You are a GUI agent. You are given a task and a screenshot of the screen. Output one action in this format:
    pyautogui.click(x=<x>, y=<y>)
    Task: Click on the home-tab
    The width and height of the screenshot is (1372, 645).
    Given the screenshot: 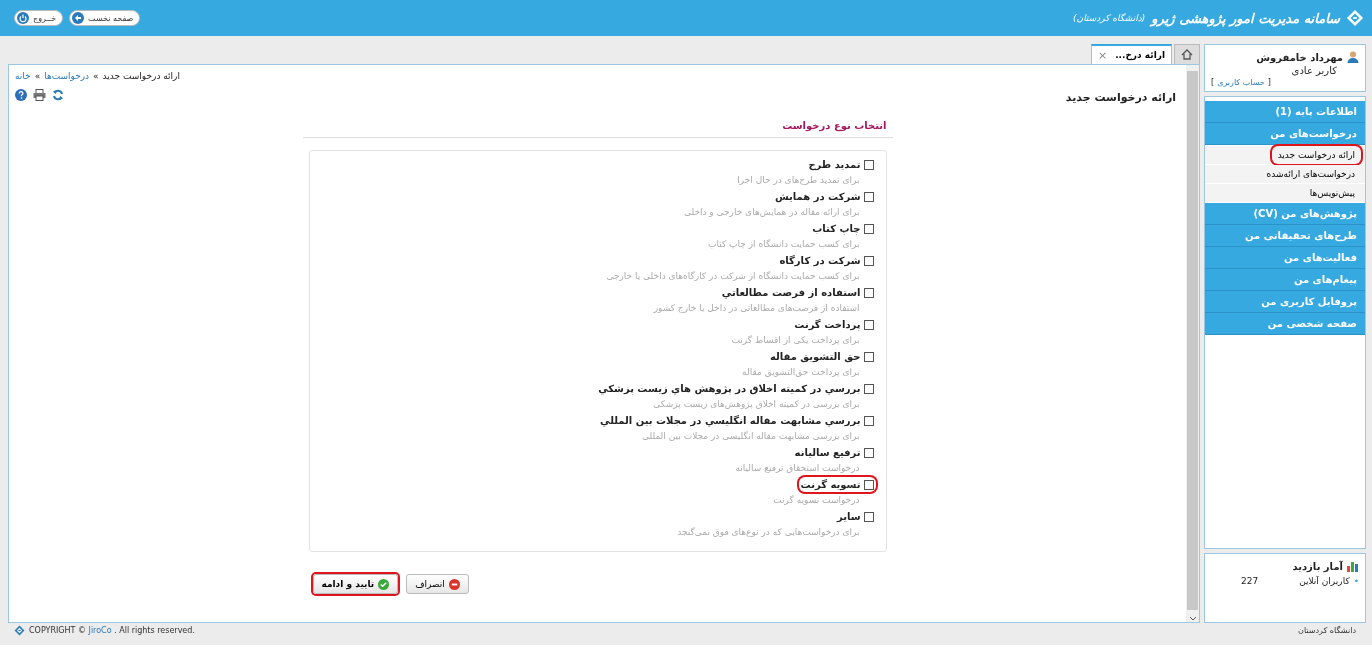 What is the action you would take?
    pyautogui.click(x=1187, y=54)
    